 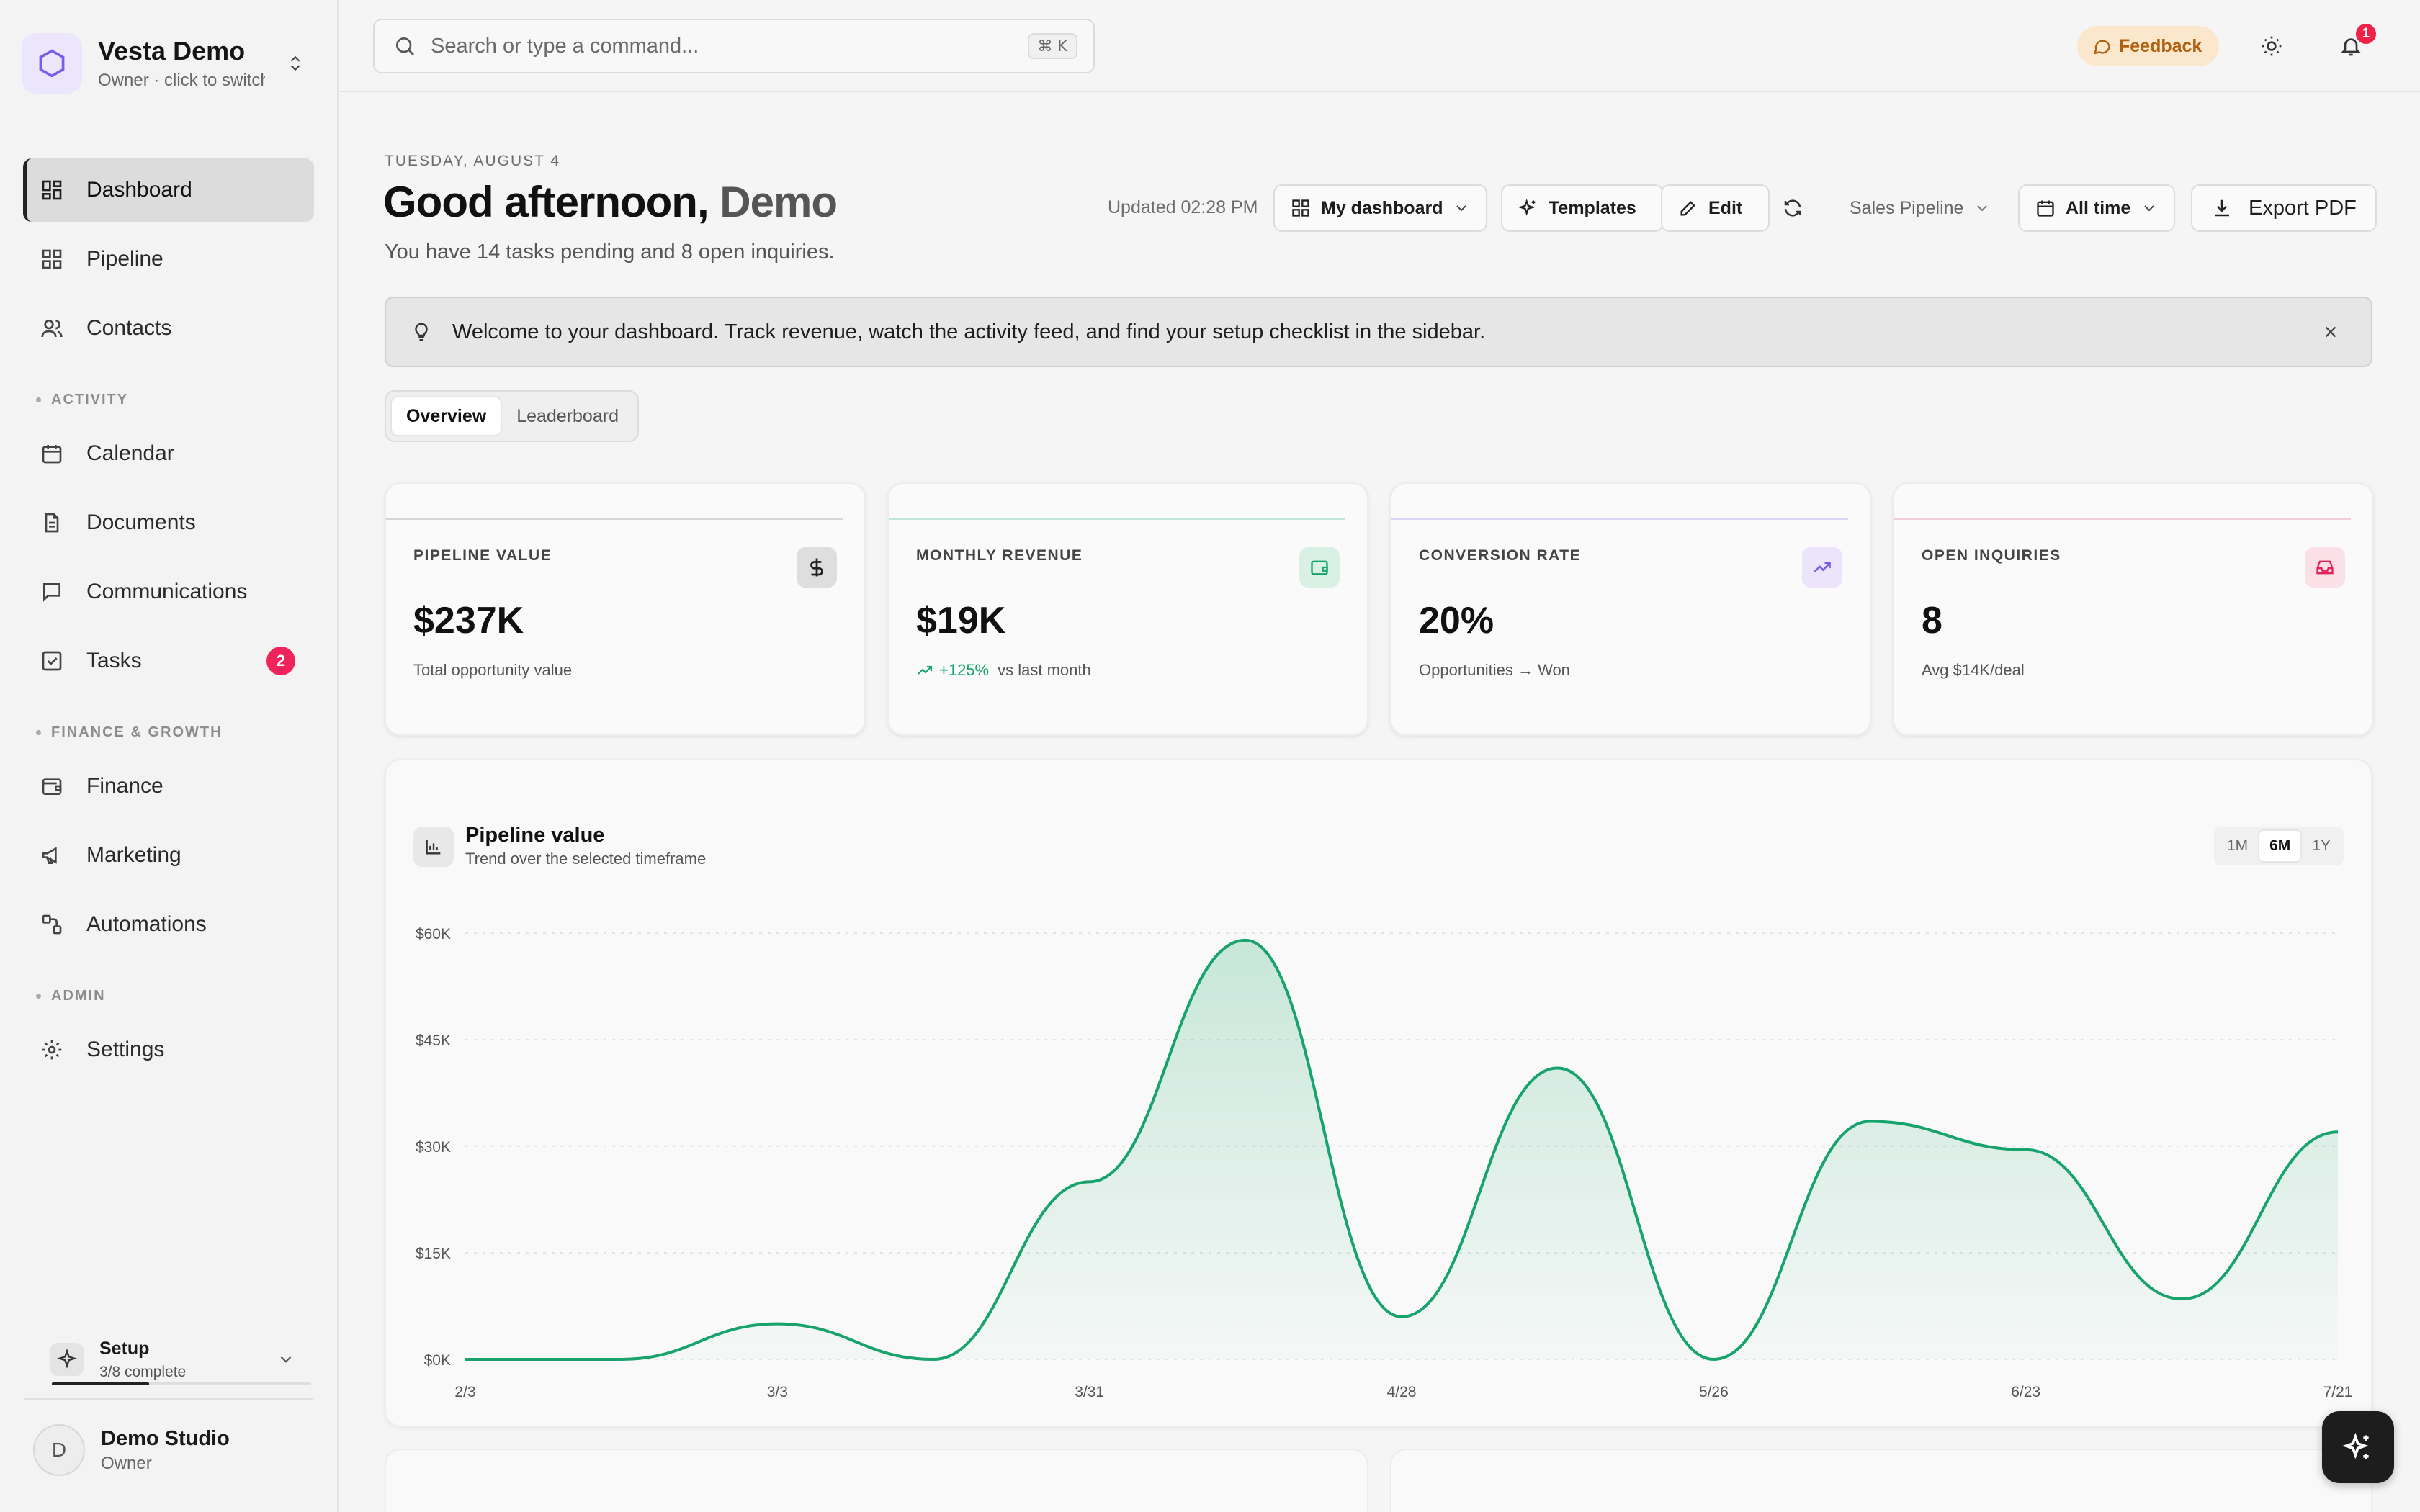 I want to click on message-circle-icon, so click(x=2102, y=47).